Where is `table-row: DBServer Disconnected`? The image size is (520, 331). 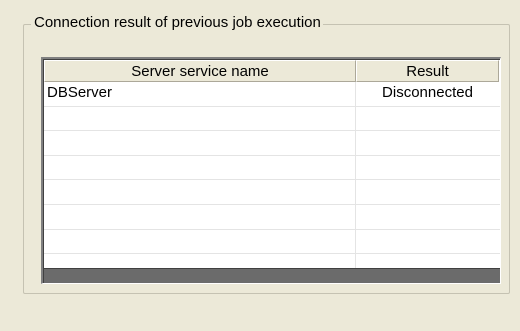
table-row: DBServer Disconnected is located at coordinates (272, 94).